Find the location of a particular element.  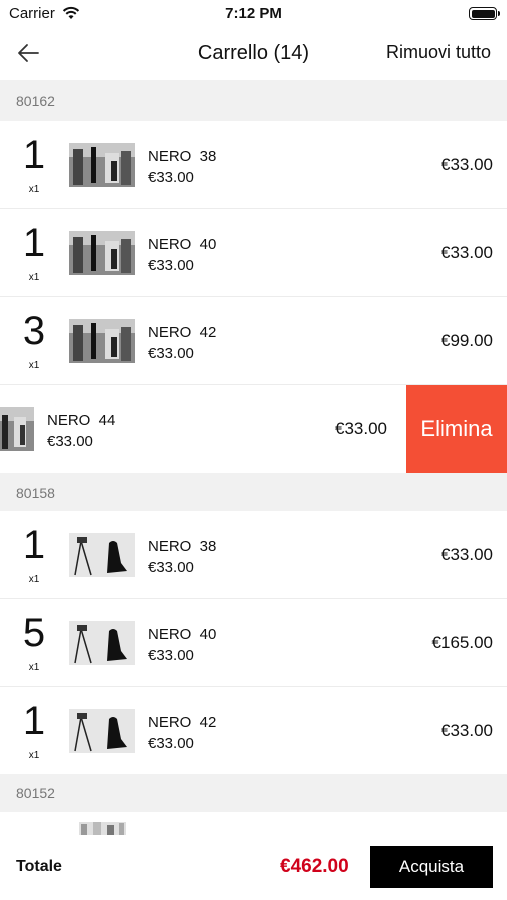

item-quantity: 5 is located at coordinates (34, 633).